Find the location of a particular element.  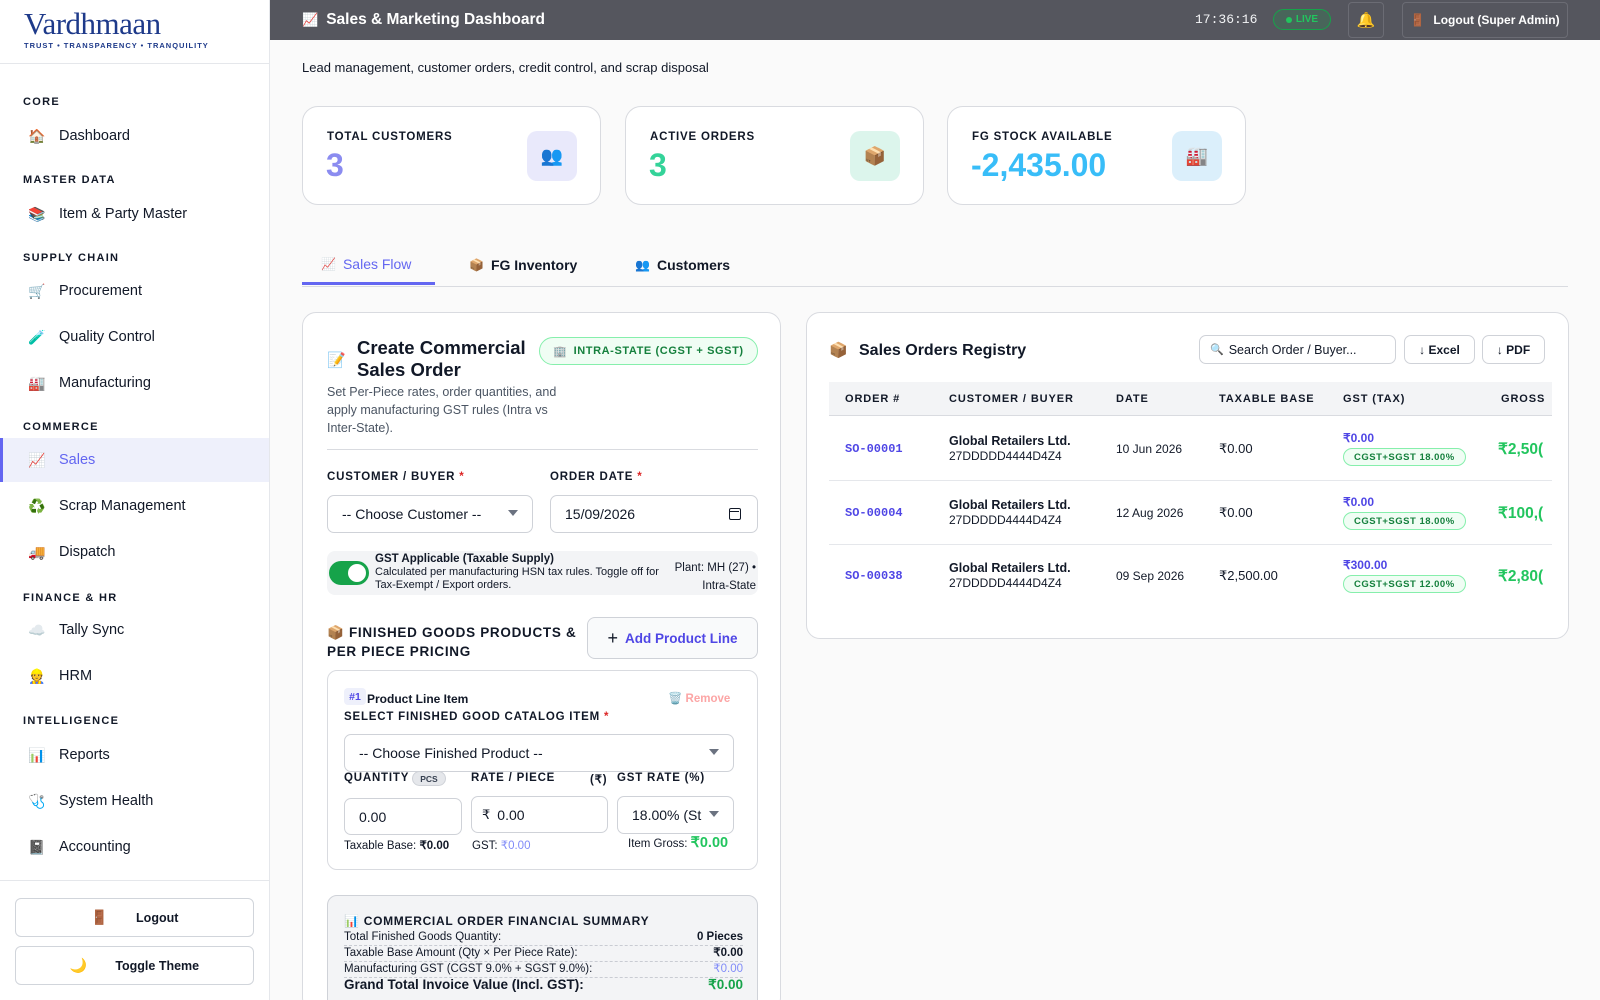

sidebar-item-hrm: 👷 HRM is located at coordinates (134, 676).